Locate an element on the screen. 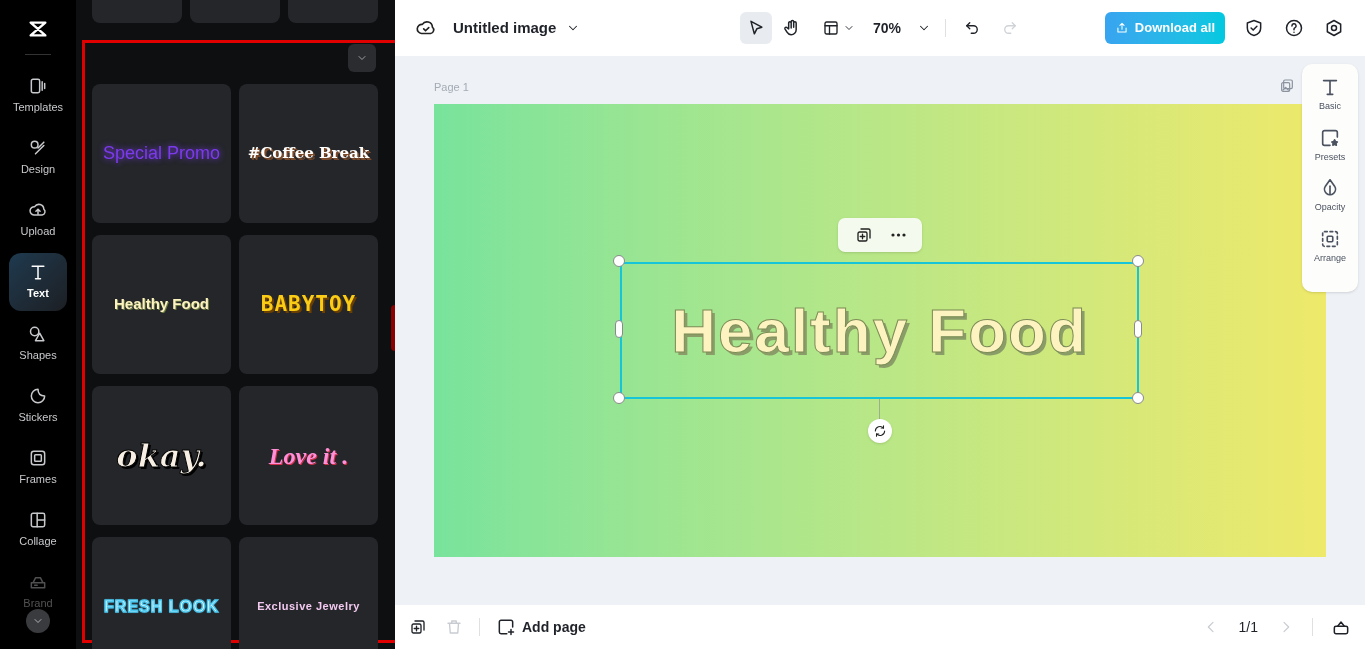  sidebar-item: Templates is located at coordinates (38, 96).